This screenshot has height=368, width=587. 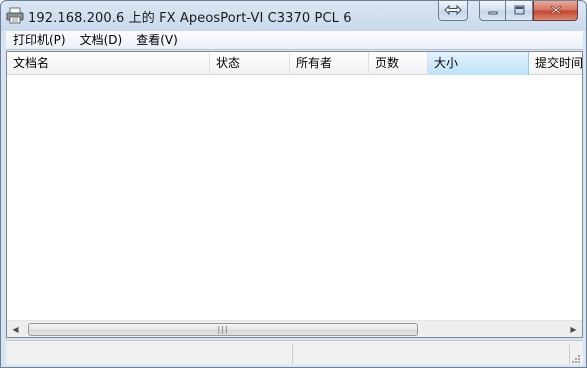 I want to click on maximize-button, so click(x=519, y=11).